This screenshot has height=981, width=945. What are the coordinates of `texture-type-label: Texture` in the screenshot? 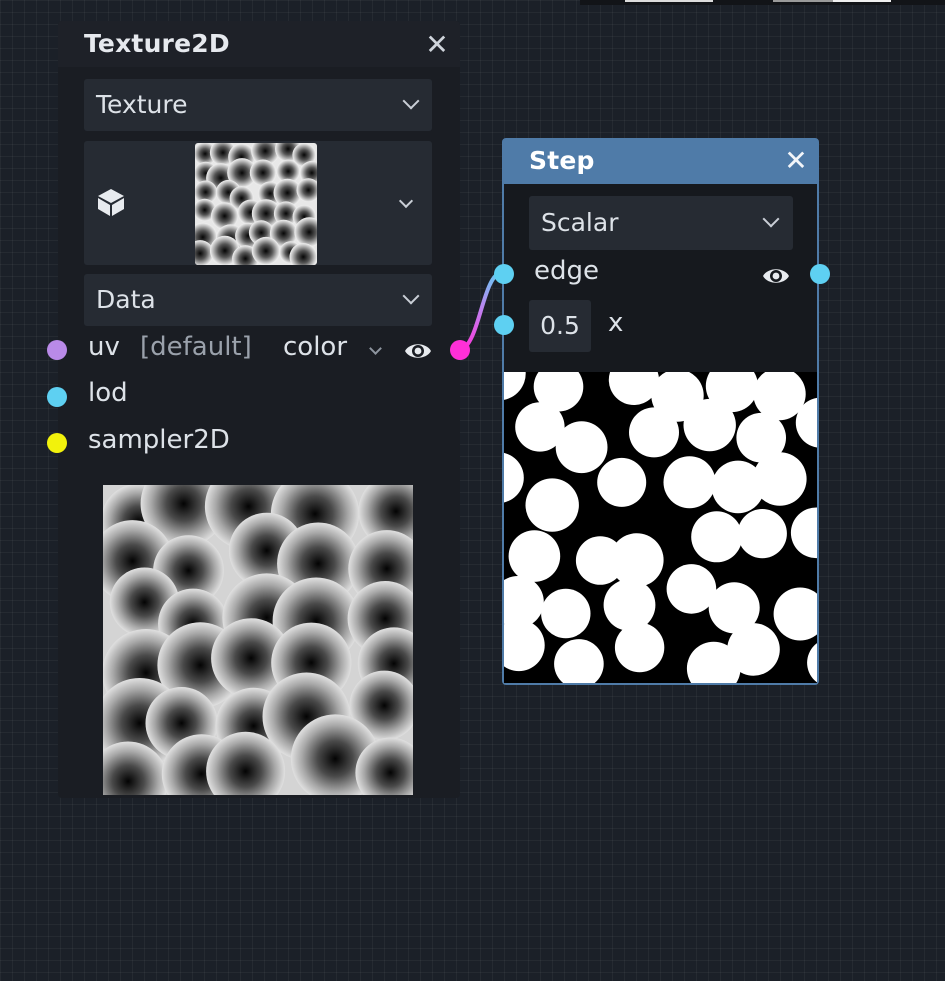 It's located at (142, 104).